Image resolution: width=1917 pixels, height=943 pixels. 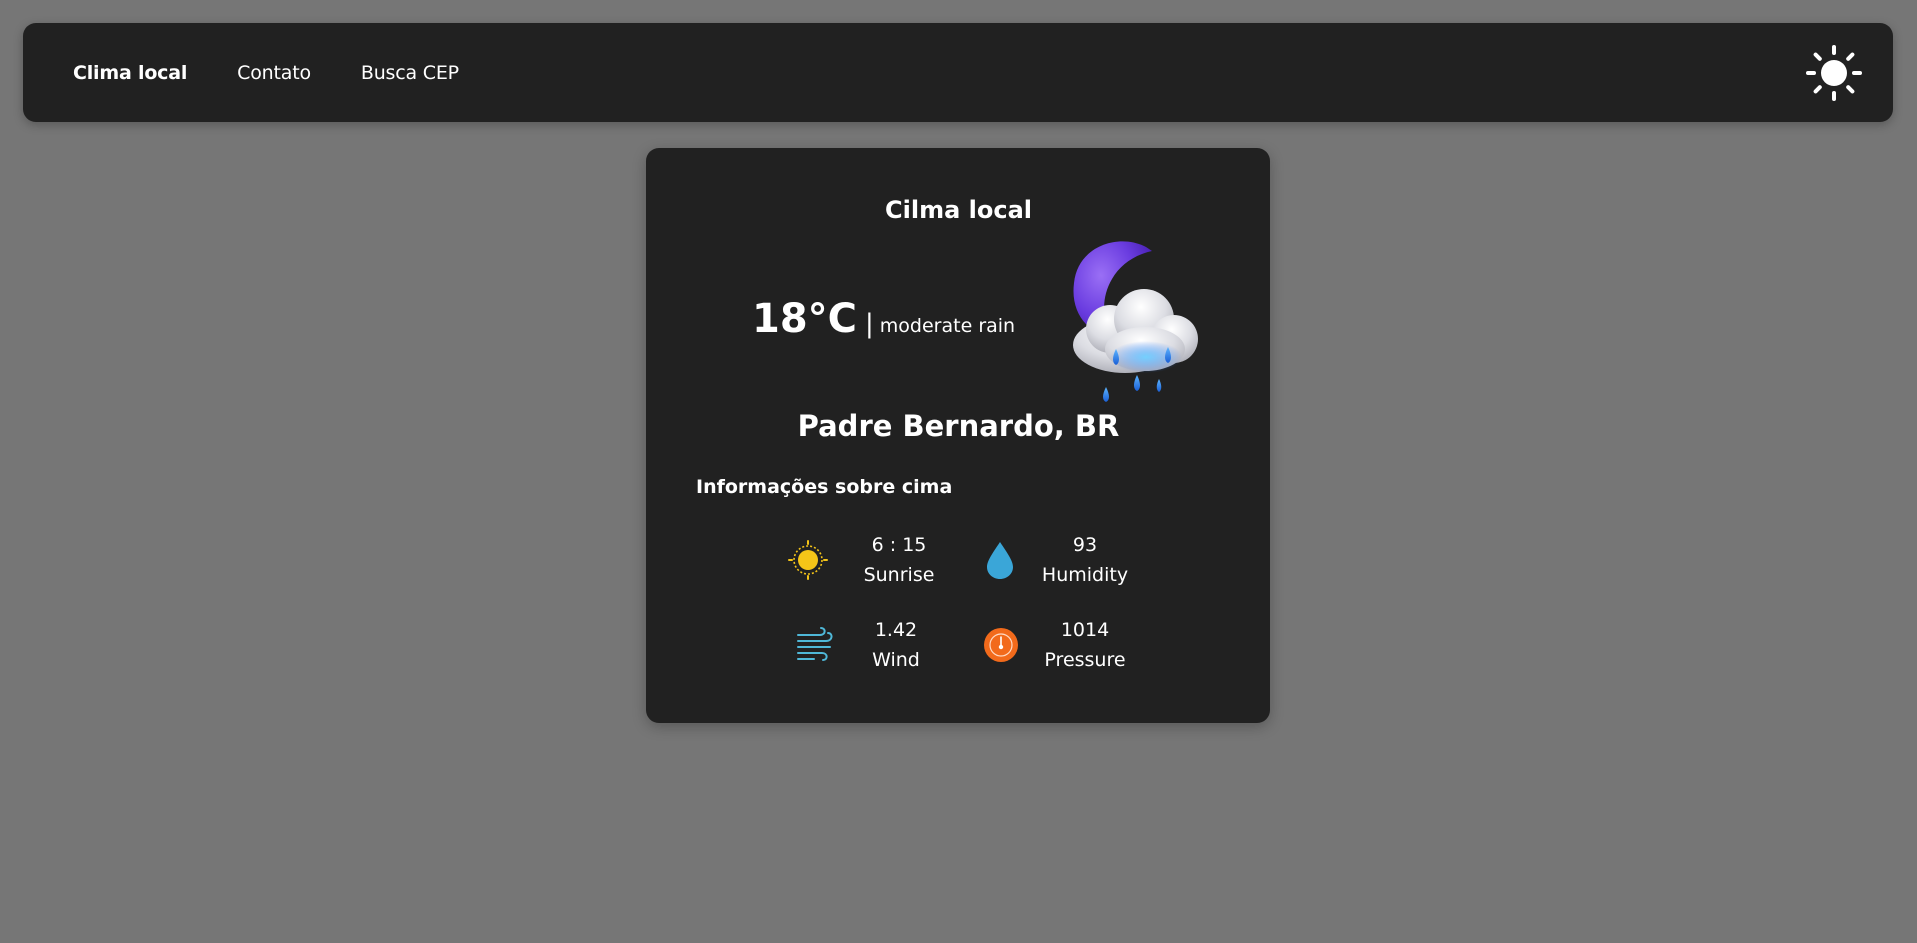 I want to click on nav-link-contato: Contato, so click(x=274, y=73).